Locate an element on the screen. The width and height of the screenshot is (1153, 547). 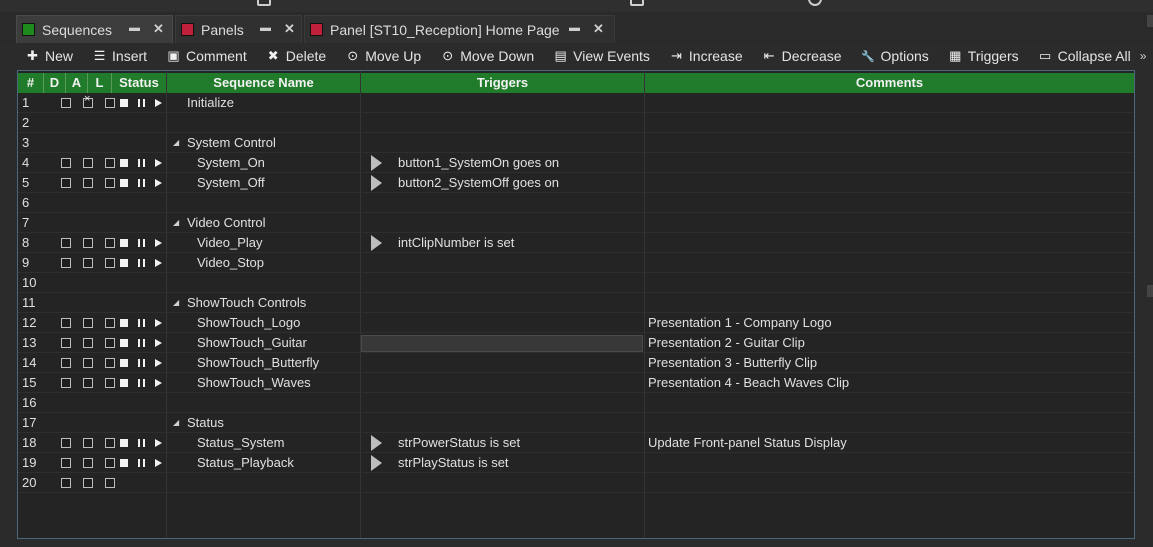
col-header-a: A is located at coordinates (77, 83).